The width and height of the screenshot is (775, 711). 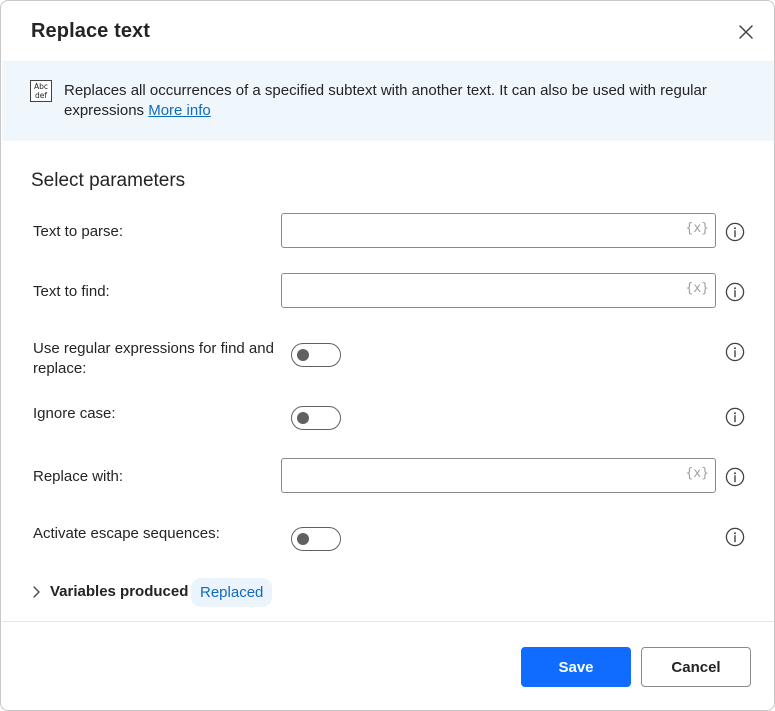 What do you see at coordinates (126, 533) in the screenshot?
I see `escape-sequences-label: Activate escape sequences:` at bounding box center [126, 533].